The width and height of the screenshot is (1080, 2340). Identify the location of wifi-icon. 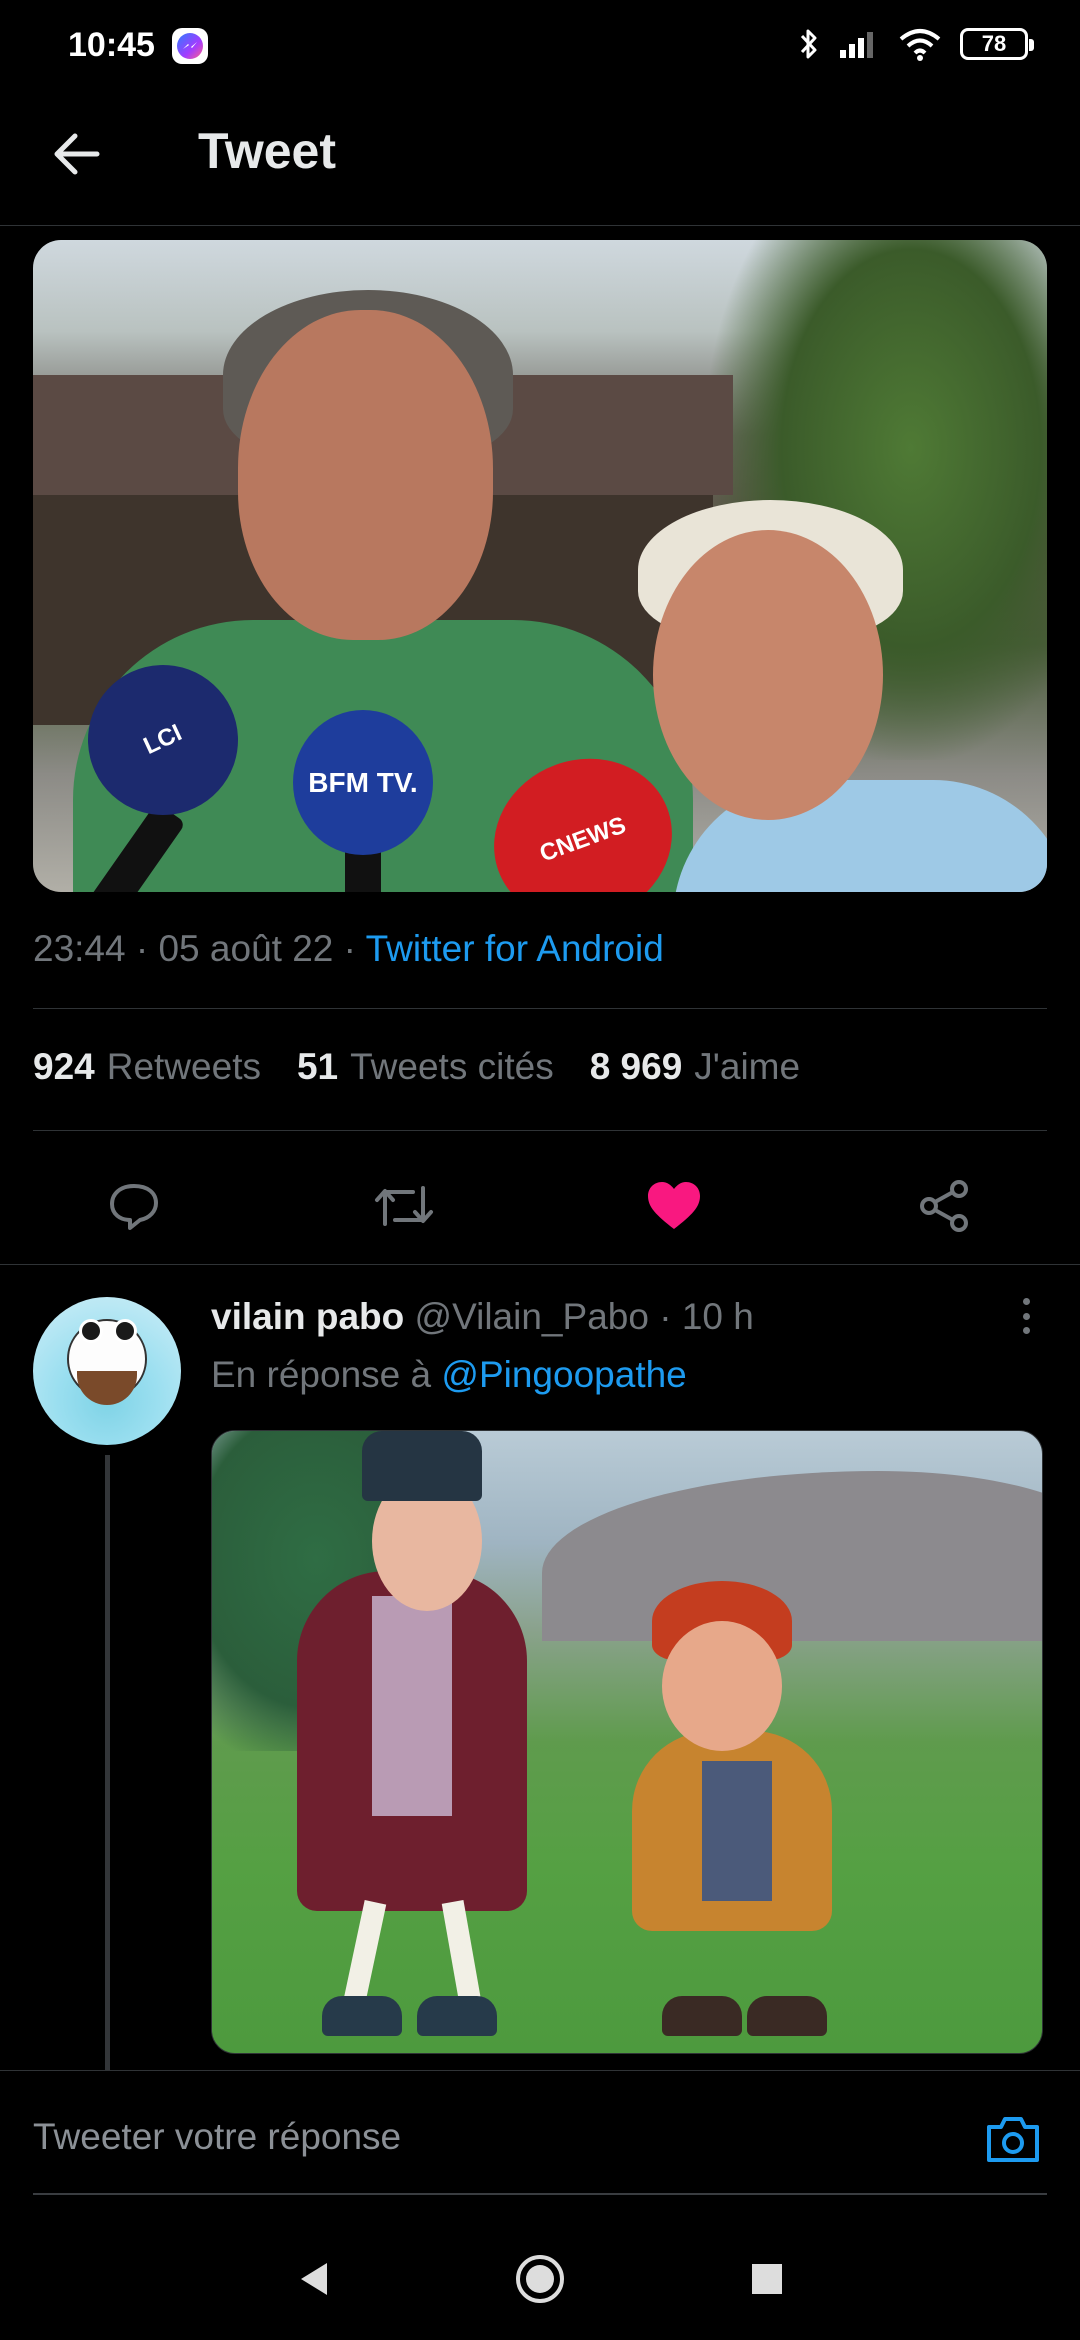
(920, 45).